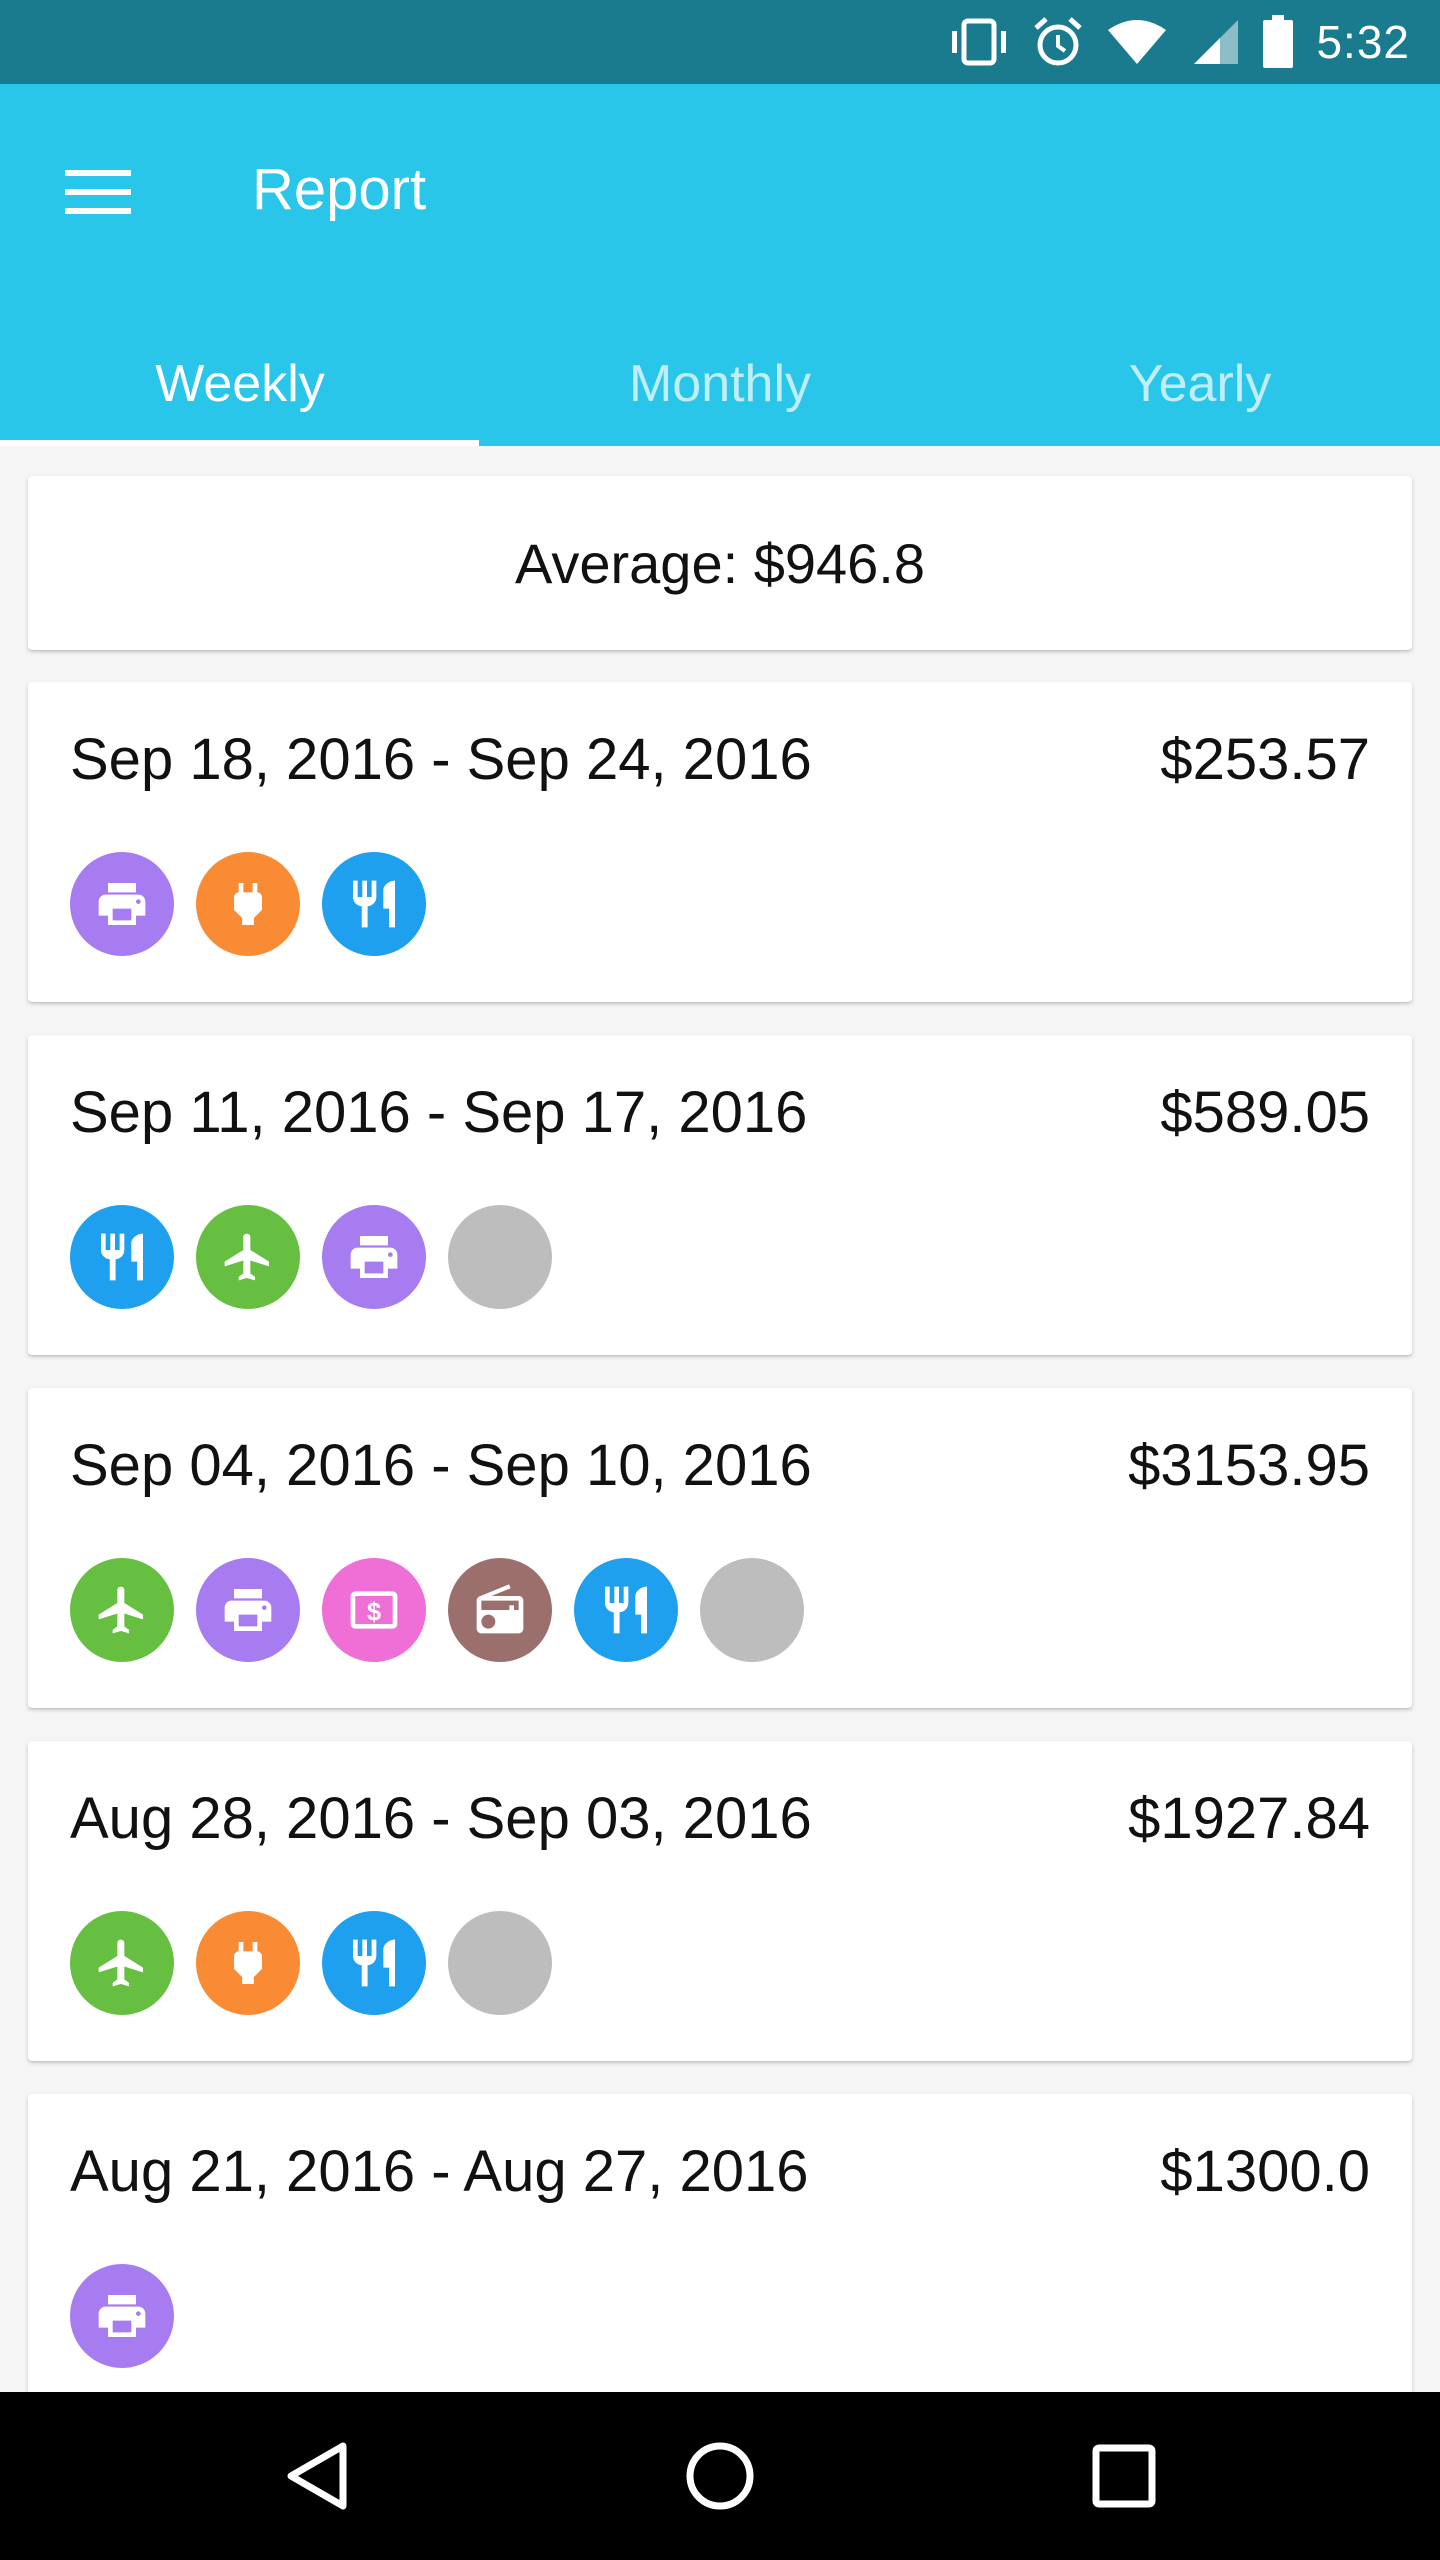  I want to click on page-title: Report, so click(339, 189).